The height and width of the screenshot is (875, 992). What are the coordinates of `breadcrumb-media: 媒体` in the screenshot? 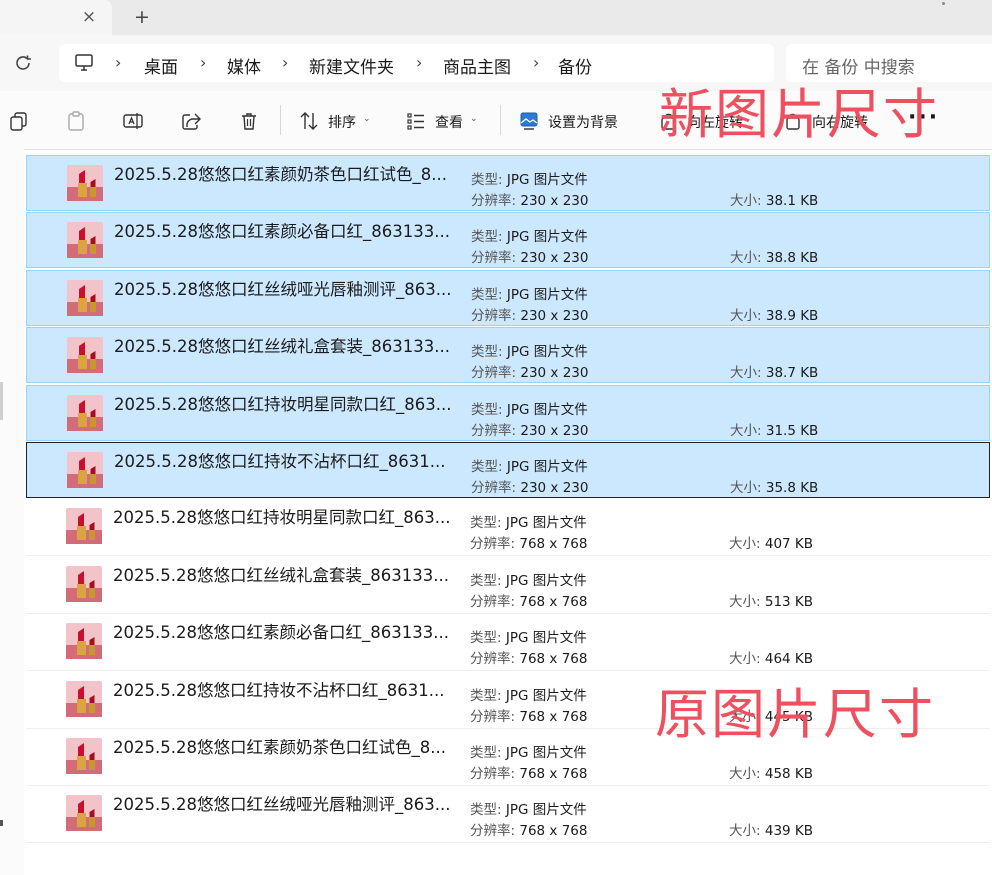 It's located at (244, 65).